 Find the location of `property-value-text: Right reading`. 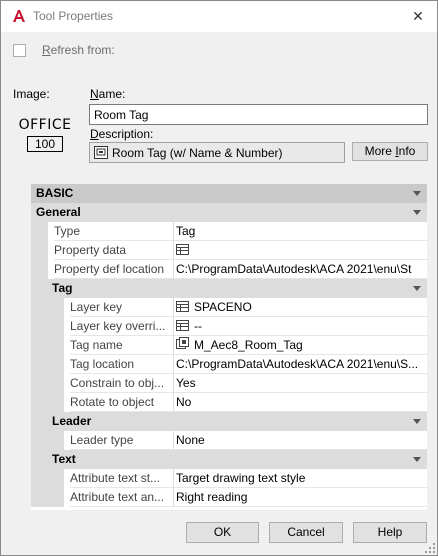

property-value-text: Right reading is located at coordinates (212, 497).